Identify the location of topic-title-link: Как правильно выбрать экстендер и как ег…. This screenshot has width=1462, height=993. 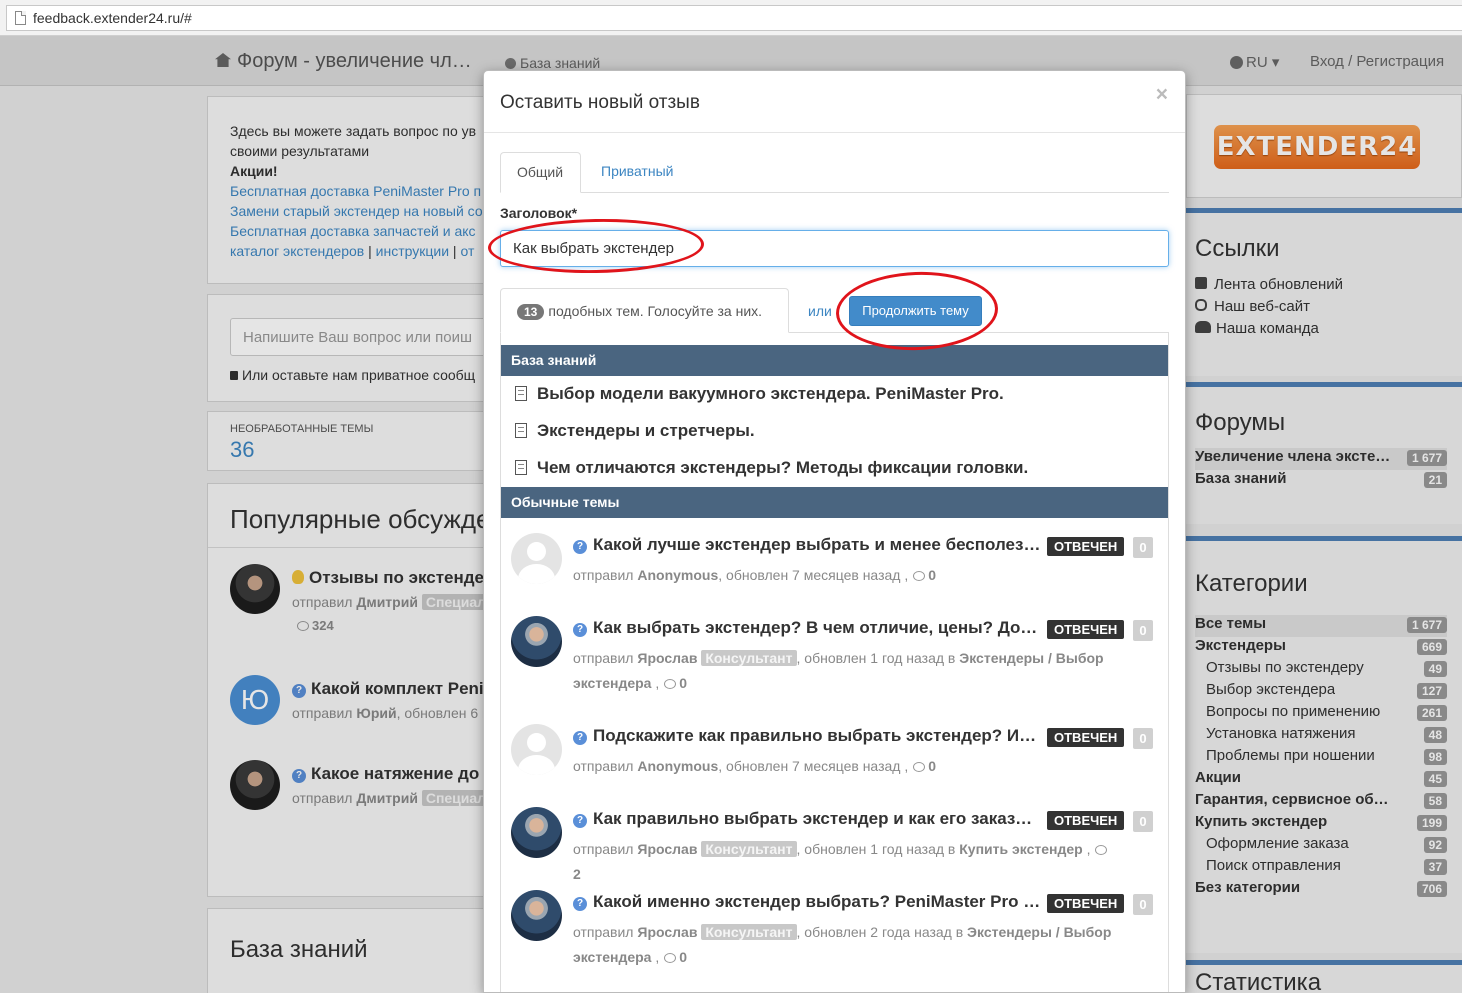
(817, 818).